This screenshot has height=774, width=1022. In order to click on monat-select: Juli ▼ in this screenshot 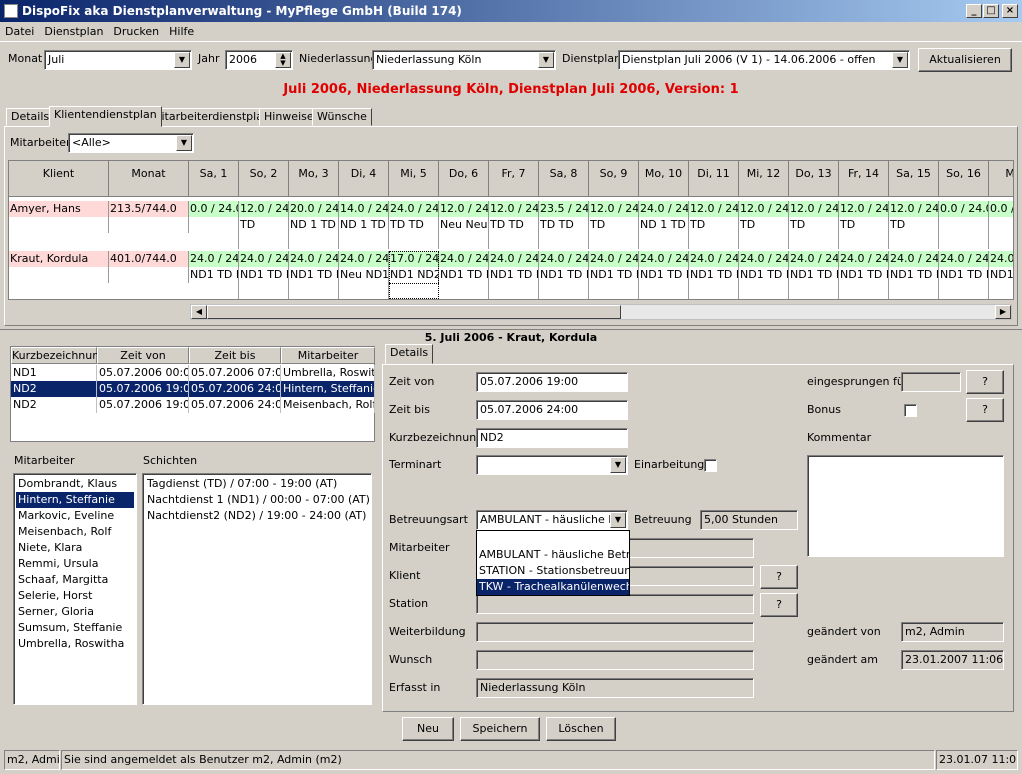, I will do `click(118, 60)`.